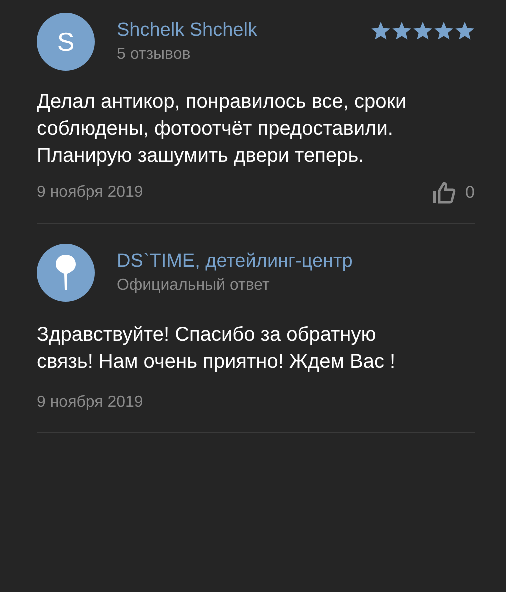  What do you see at coordinates (90, 192) in the screenshot?
I see `review-date: 9 ноября 2019` at bounding box center [90, 192].